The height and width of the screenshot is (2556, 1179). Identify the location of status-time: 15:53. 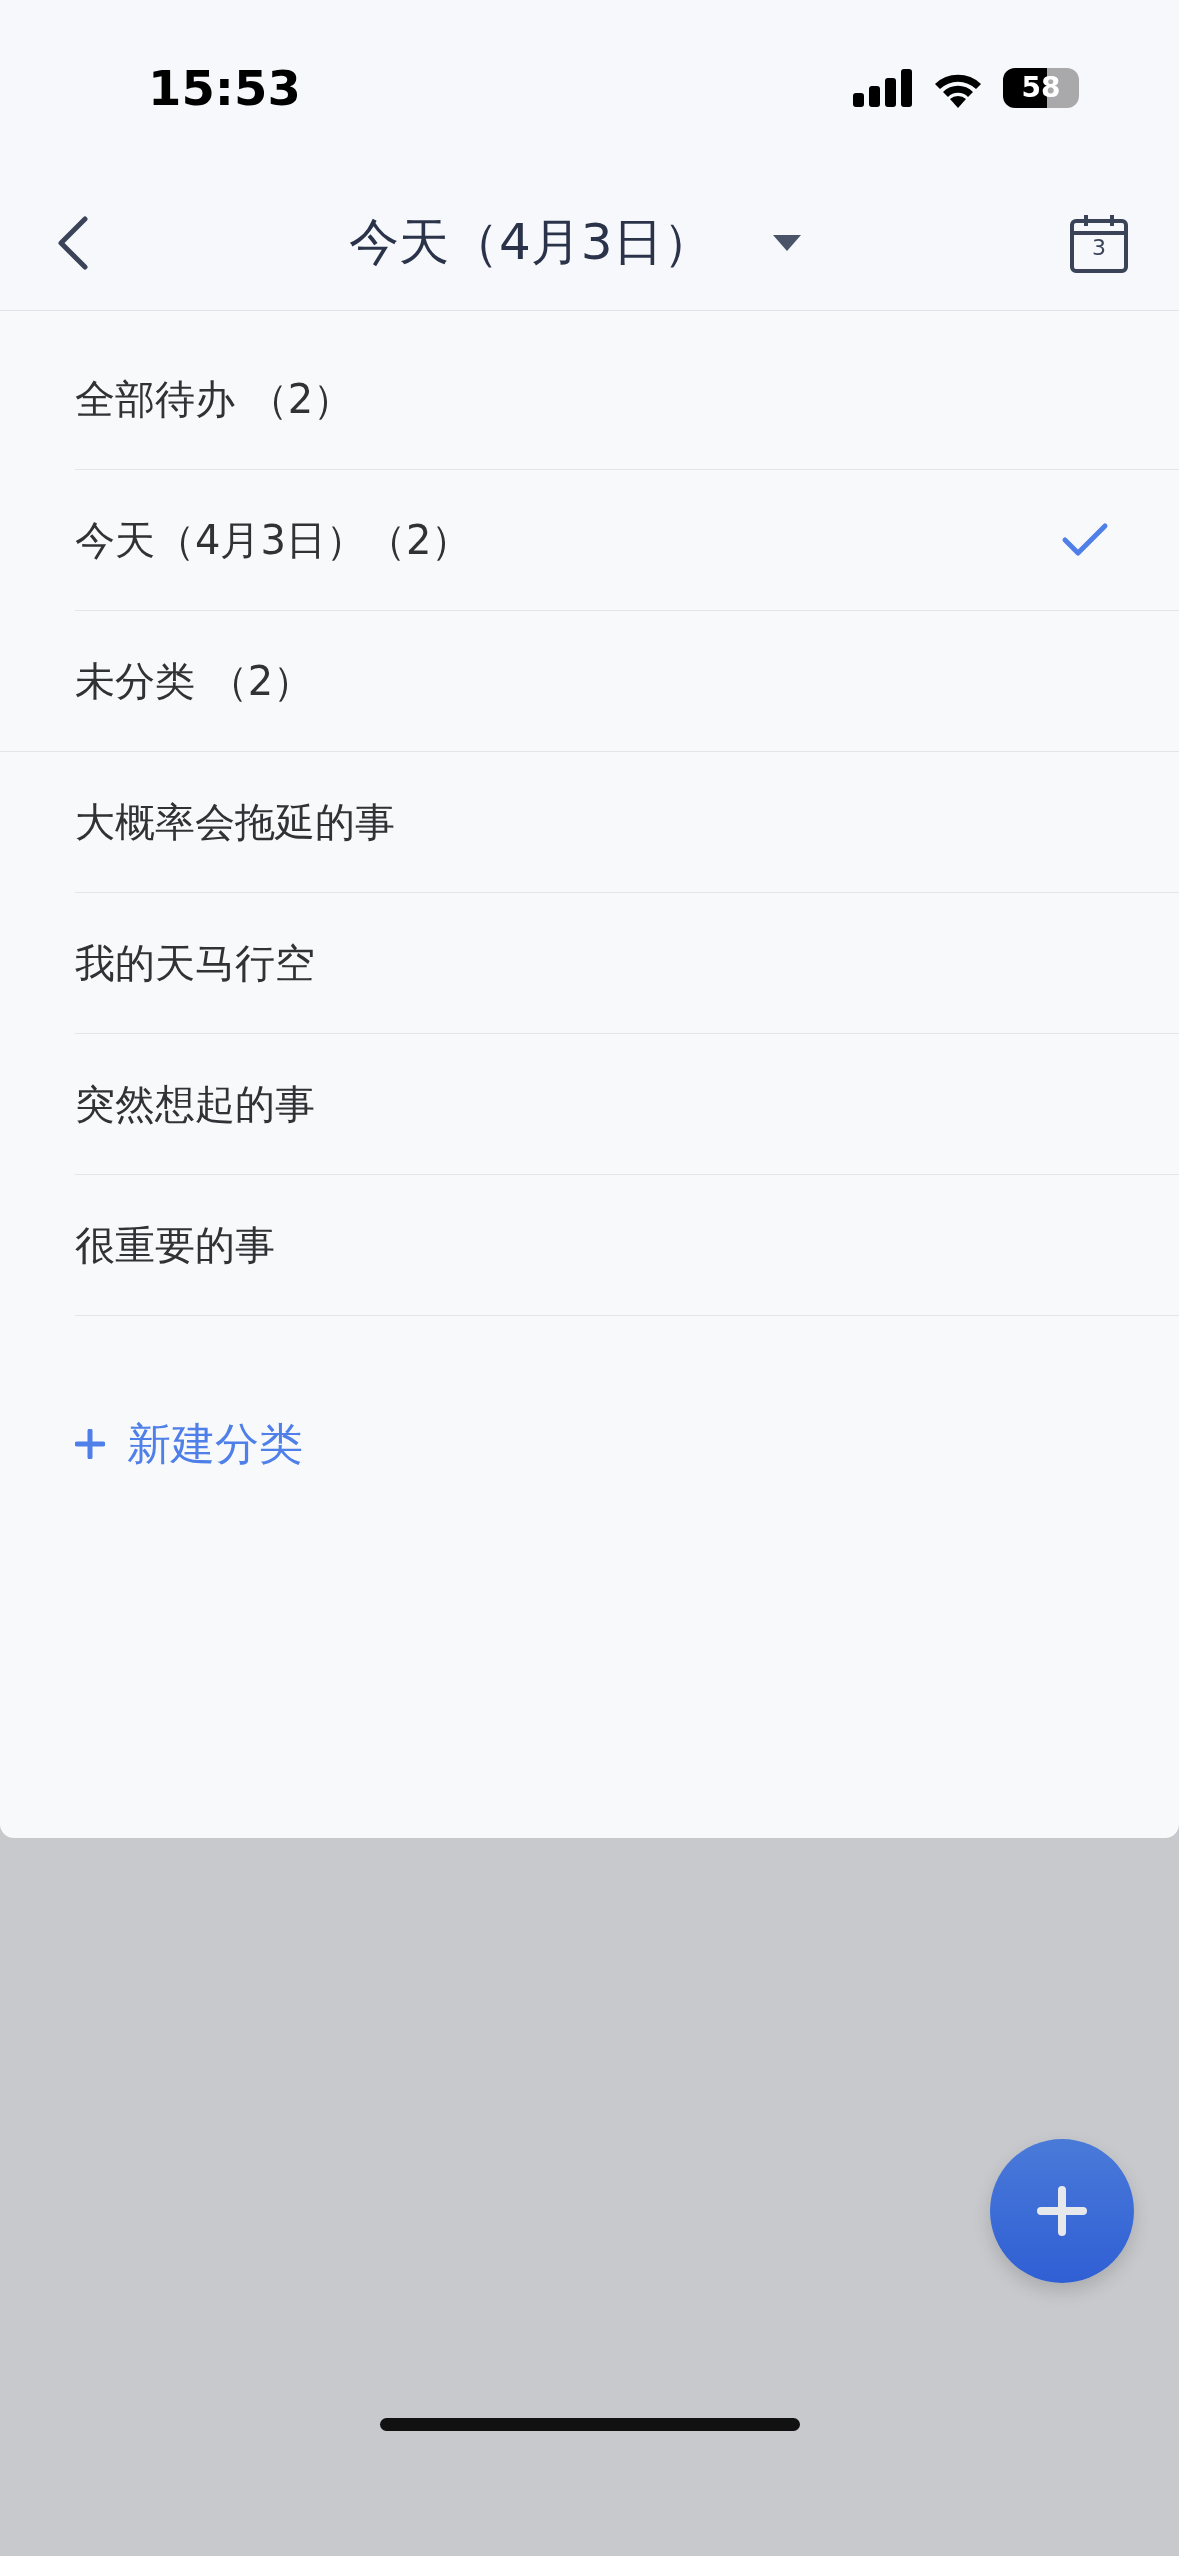
(224, 88).